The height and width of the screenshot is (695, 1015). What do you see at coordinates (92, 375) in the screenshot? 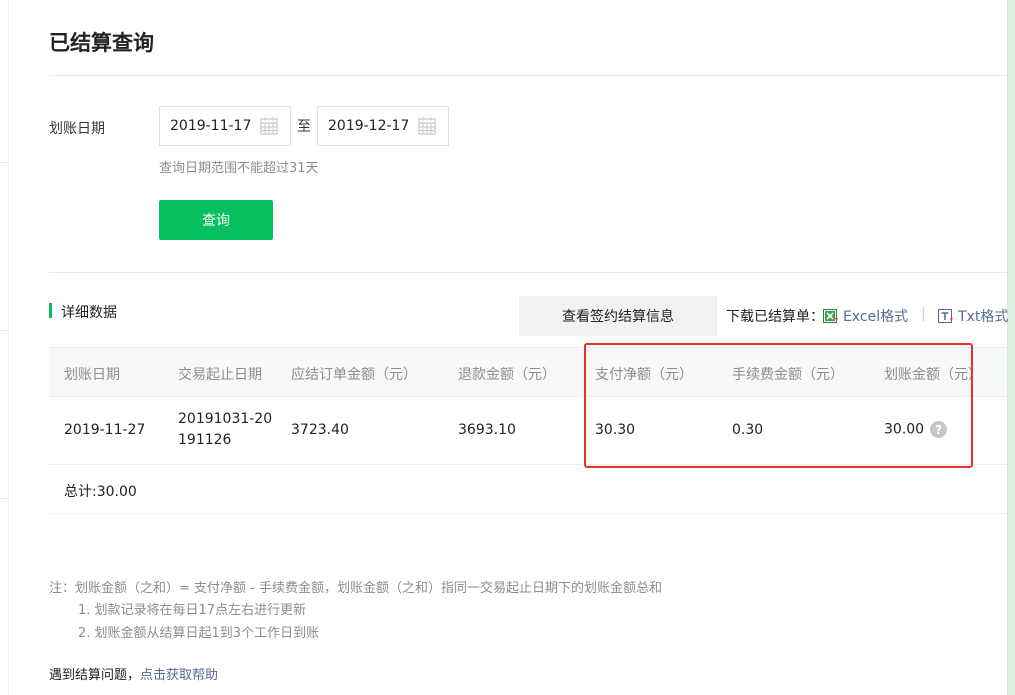
I see `column-header: 划账日期` at bounding box center [92, 375].